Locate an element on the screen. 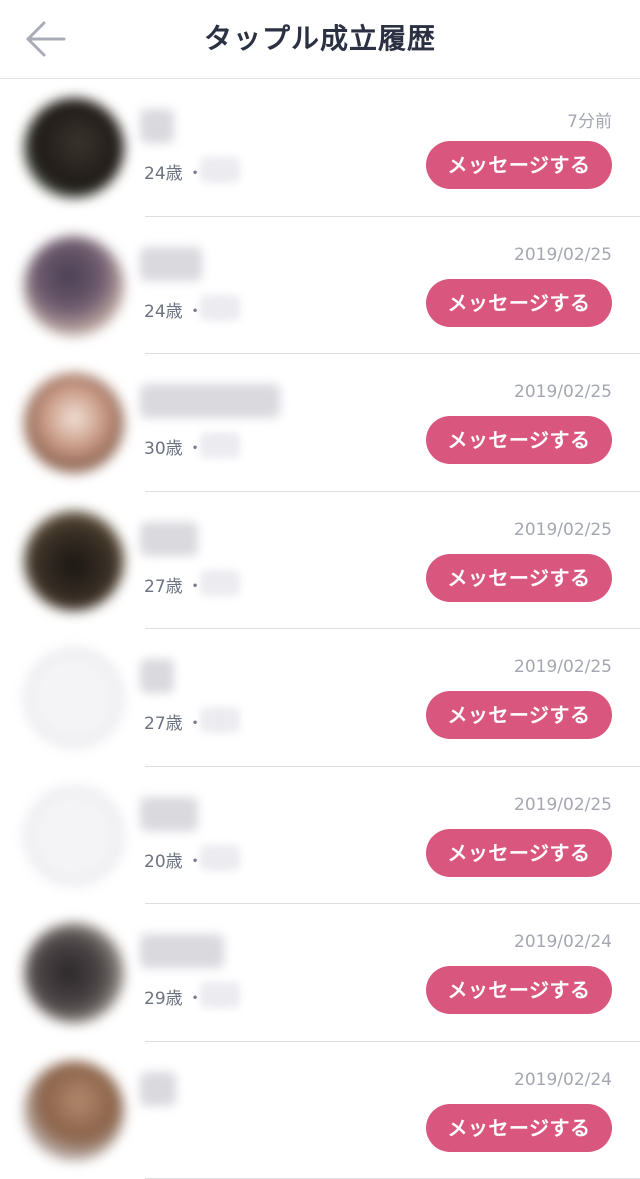 The image size is (640, 1179). list-item: 24歳・ 7分前 メッセージする is located at coordinates (320, 148).